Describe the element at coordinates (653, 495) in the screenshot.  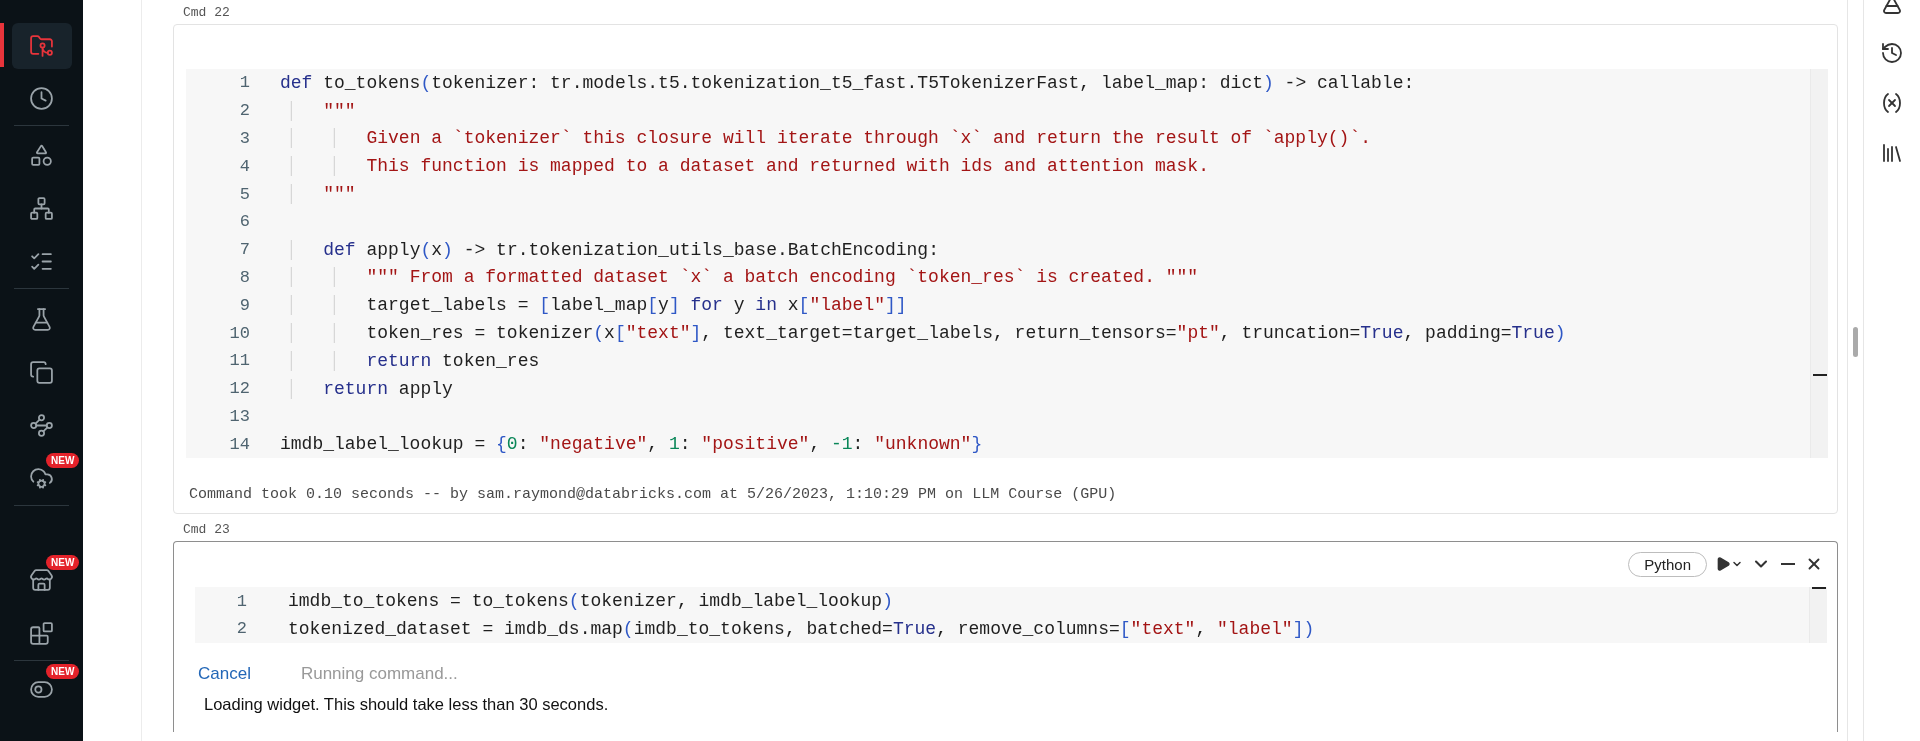
I see `command-info: Command took 0.10 seconds -- by sam.raymond@databricks.com at 5/26/2023, 1:10:29 PM on LLM Course (GPU)` at that location.